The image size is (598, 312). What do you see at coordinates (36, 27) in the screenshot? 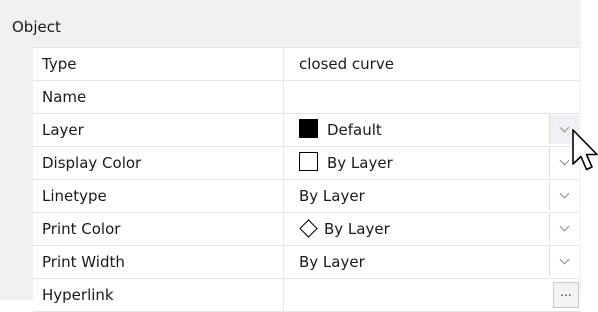
I see `section-title: Object` at bounding box center [36, 27].